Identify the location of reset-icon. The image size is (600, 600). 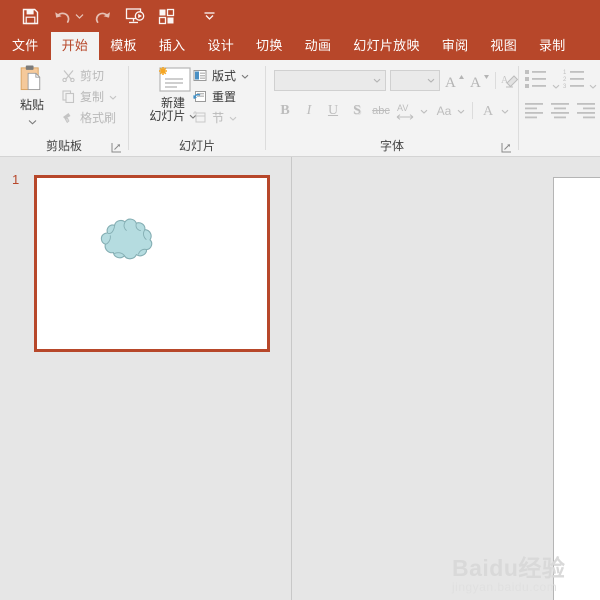
(200, 96).